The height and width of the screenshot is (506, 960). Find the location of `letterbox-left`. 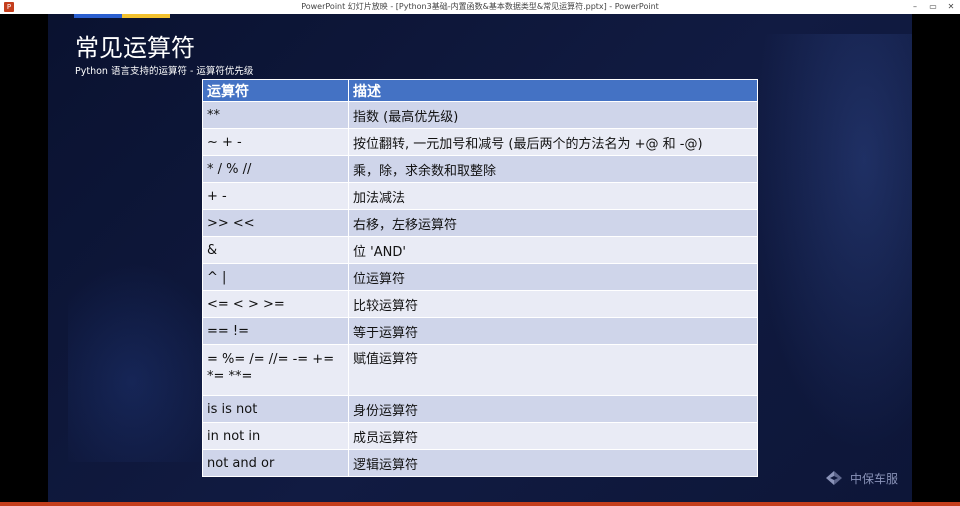

letterbox-left is located at coordinates (24, 258).